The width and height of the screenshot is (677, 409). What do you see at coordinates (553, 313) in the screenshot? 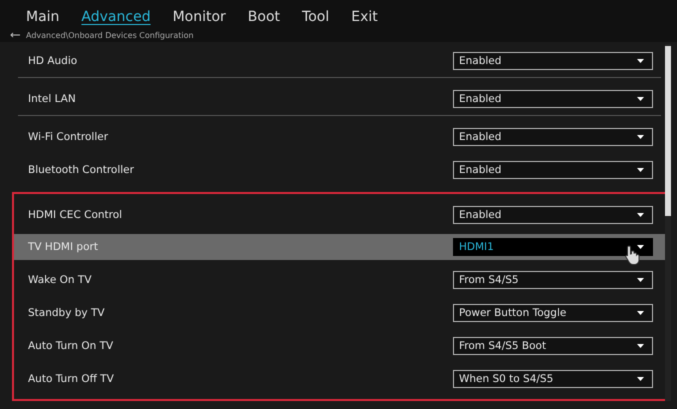
I see `dropdown: Power Button Toggle` at bounding box center [553, 313].